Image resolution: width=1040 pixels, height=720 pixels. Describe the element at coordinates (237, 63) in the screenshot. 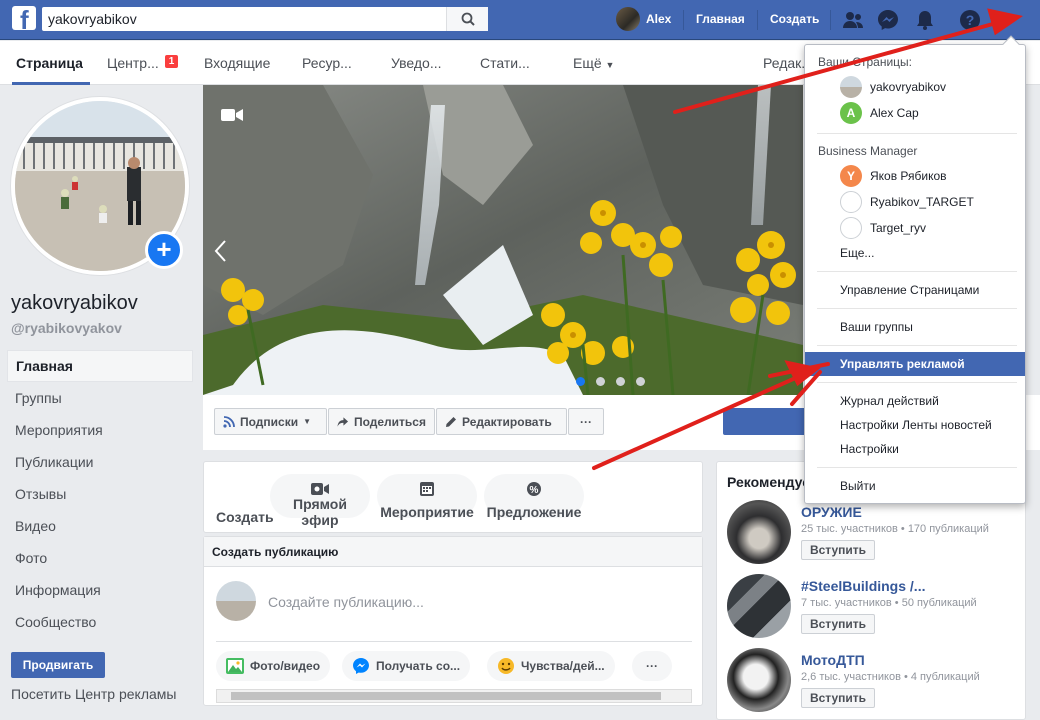

I see `tab-inbox: Входящие` at that location.